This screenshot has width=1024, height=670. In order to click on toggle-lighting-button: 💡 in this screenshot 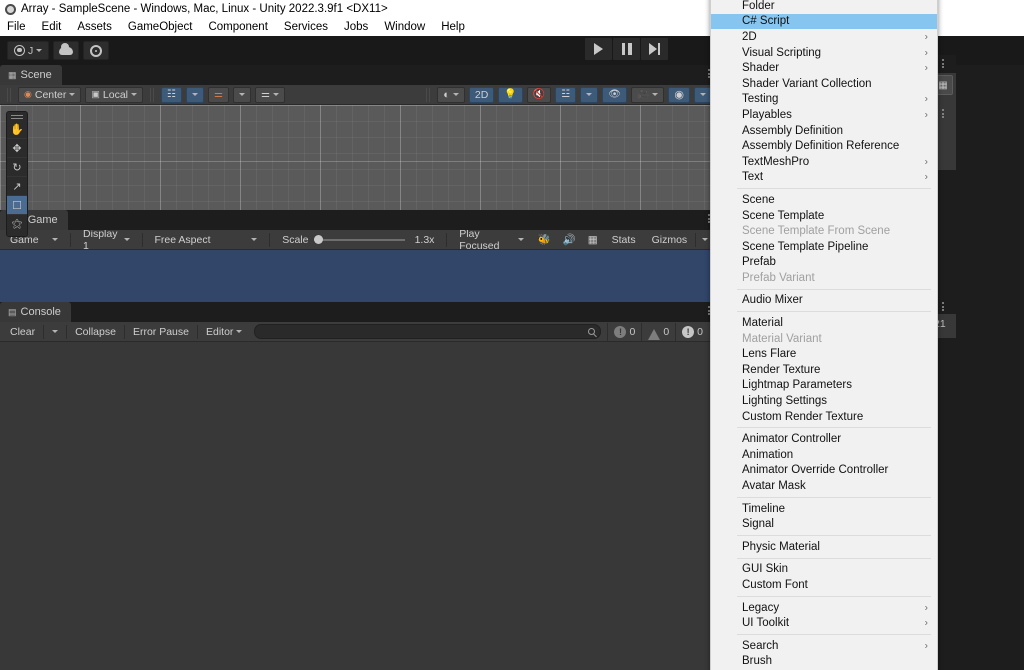, I will do `click(510, 94)`.